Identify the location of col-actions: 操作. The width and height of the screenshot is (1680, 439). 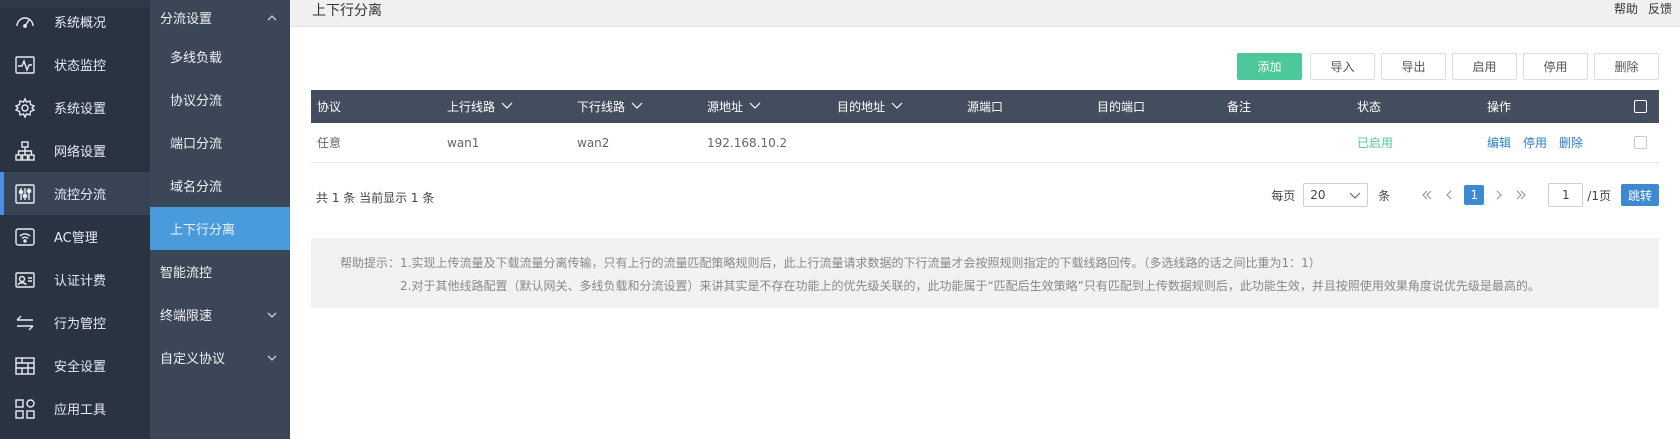
(1546, 106).